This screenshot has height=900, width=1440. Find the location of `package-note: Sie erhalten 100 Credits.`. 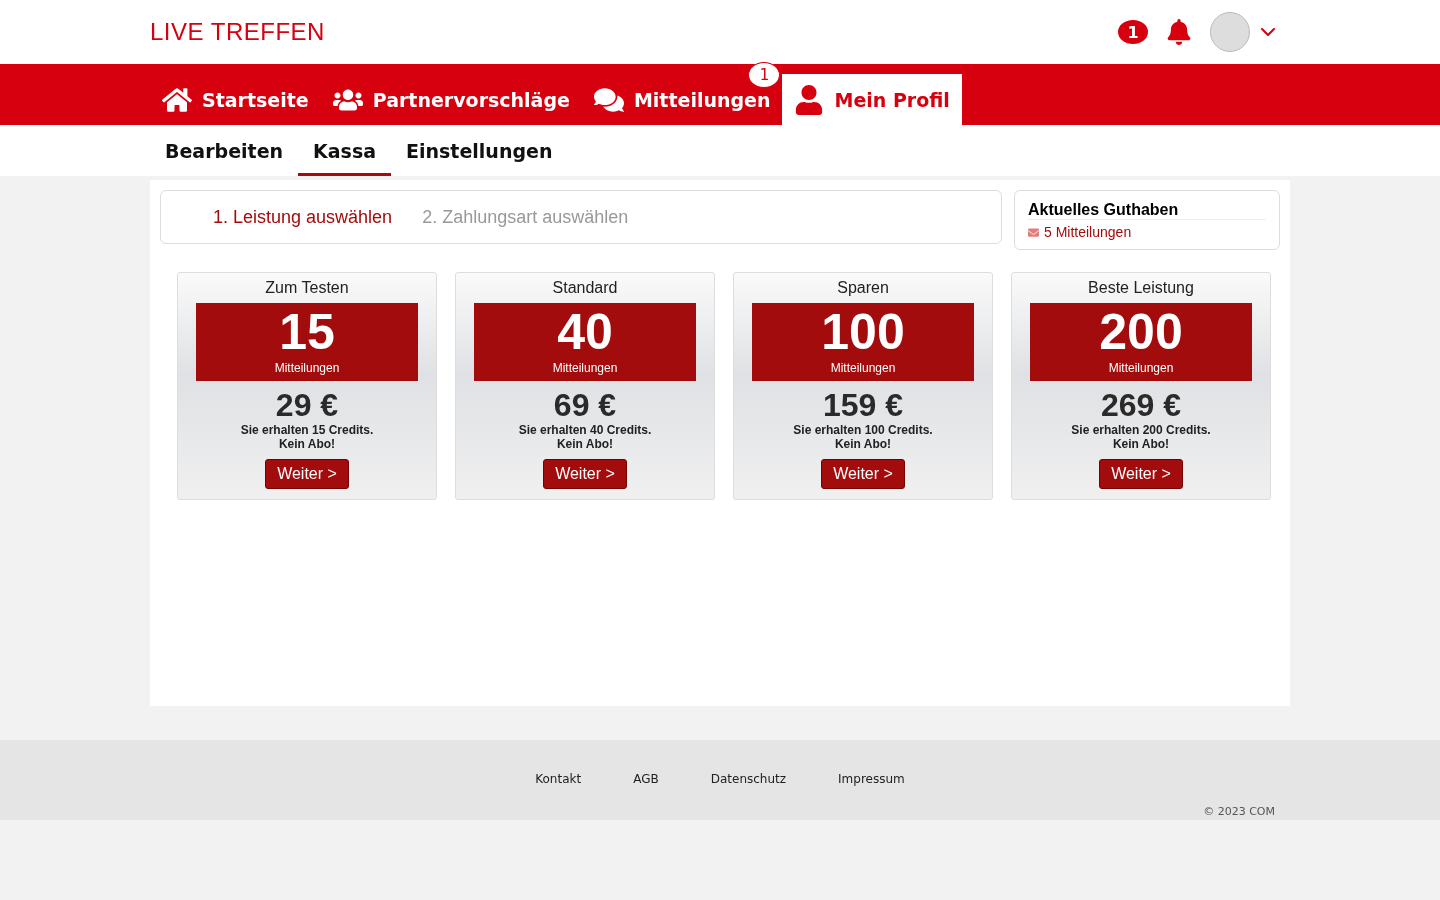

package-note: Sie erhalten 100 Credits. is located at coordinates (863, 430).